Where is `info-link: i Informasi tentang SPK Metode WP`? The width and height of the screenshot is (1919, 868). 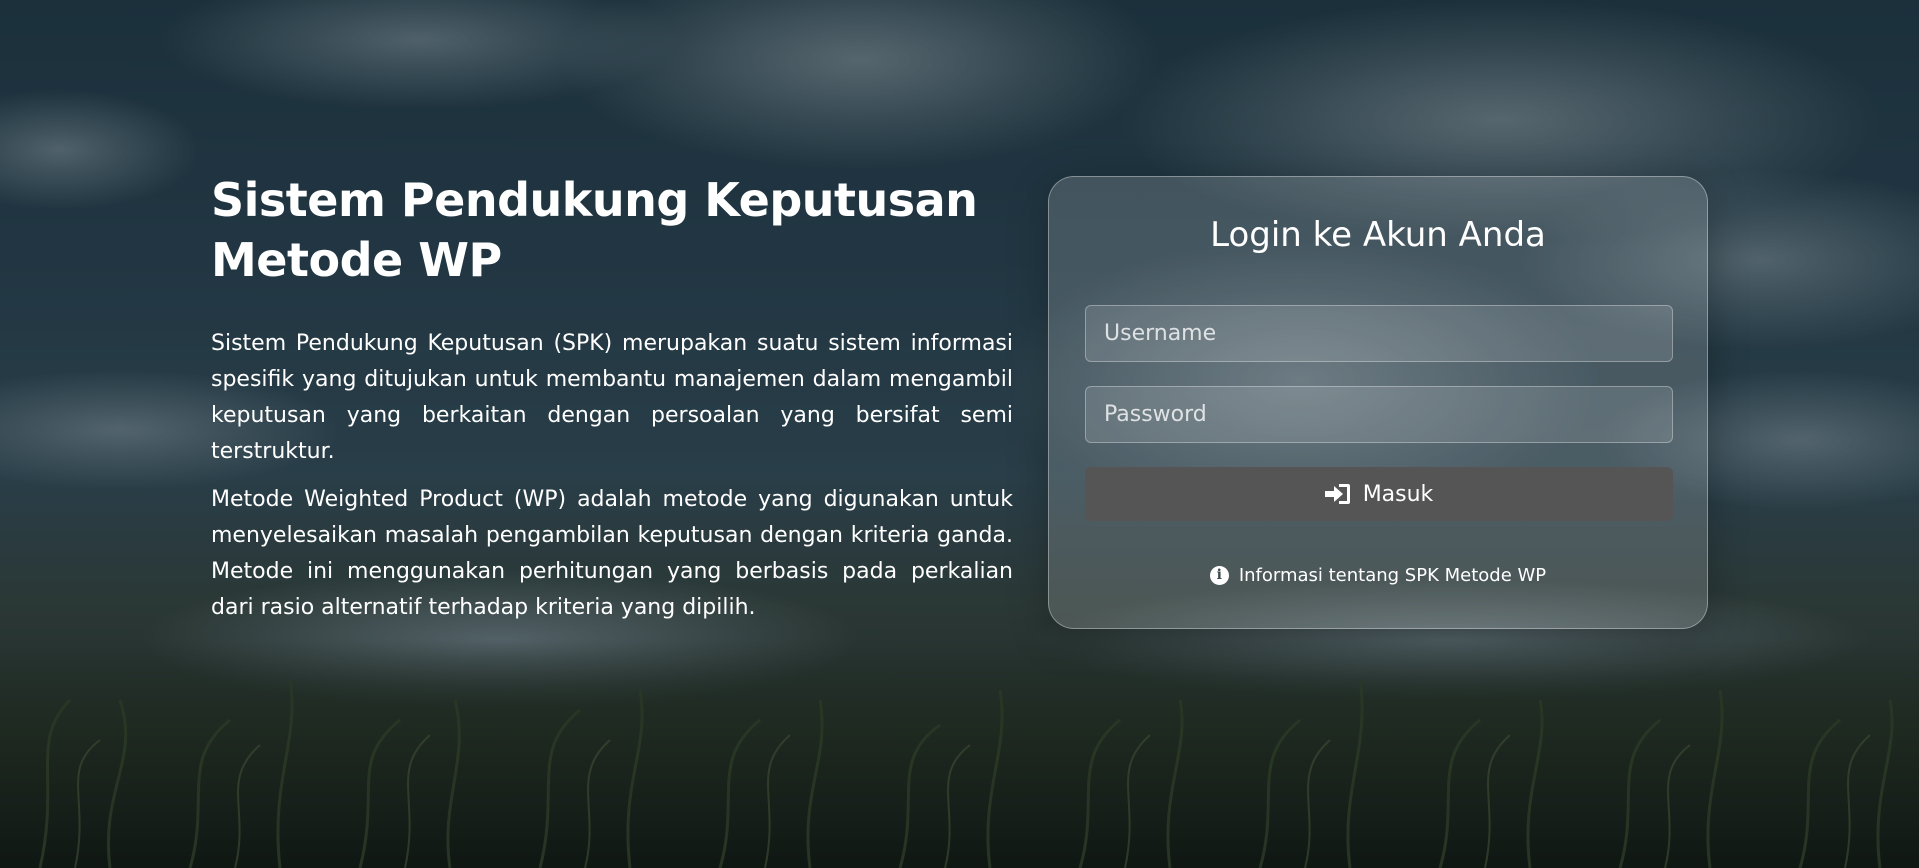
info-link: i Informasi tentang SPK Metode WP is located at coordinates (1378, 575).